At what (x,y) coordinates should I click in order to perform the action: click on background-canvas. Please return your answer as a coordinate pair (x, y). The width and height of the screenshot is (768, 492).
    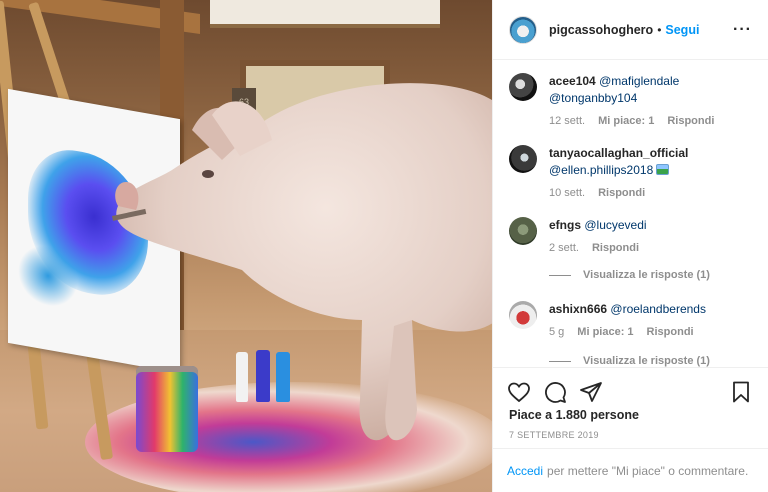
    Looking at the image, I should click on (325, 14).